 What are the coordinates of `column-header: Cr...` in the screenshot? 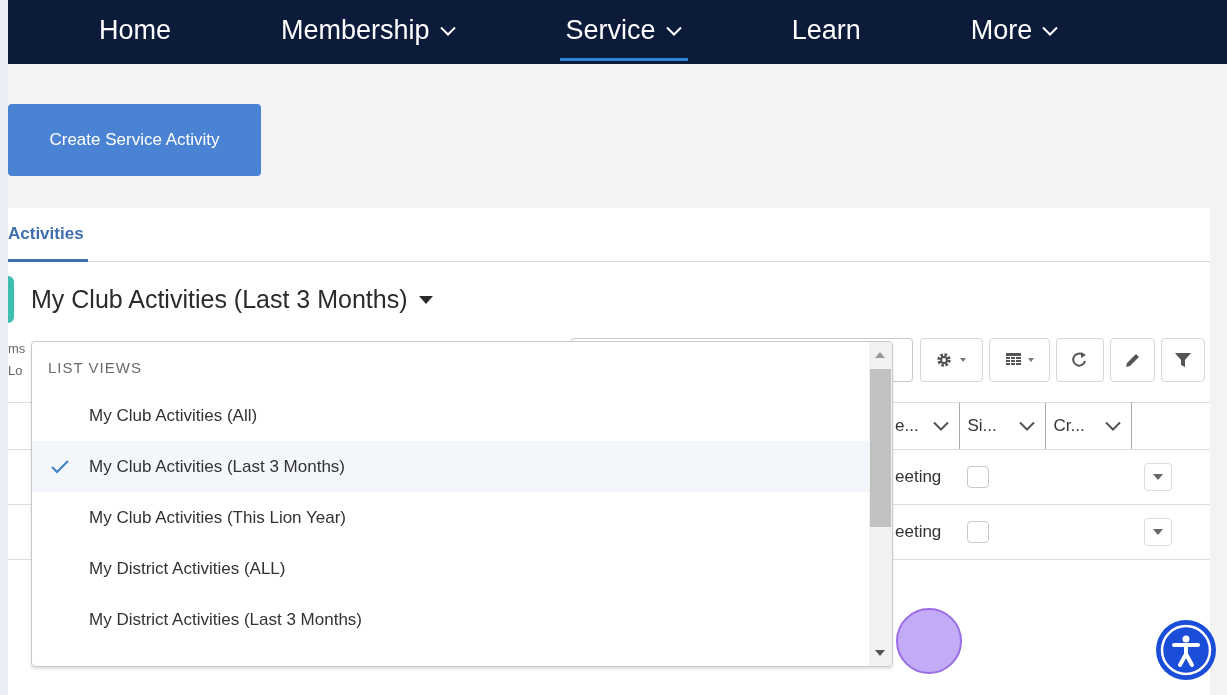 It's located at (1088, 426).